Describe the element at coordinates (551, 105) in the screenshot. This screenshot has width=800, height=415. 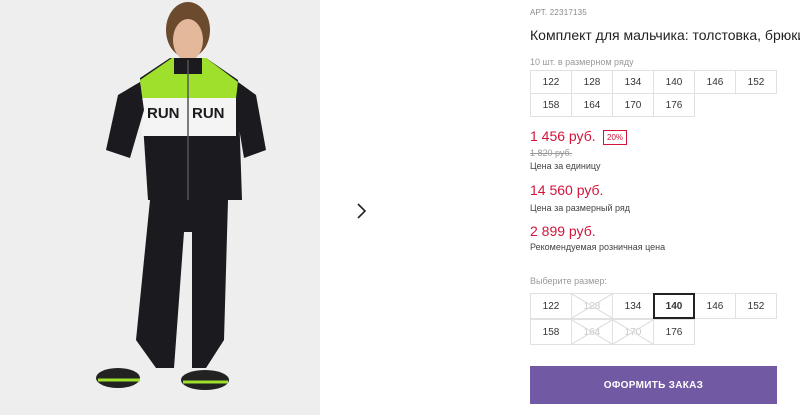
I see `size-range-cell: 158` at that location.